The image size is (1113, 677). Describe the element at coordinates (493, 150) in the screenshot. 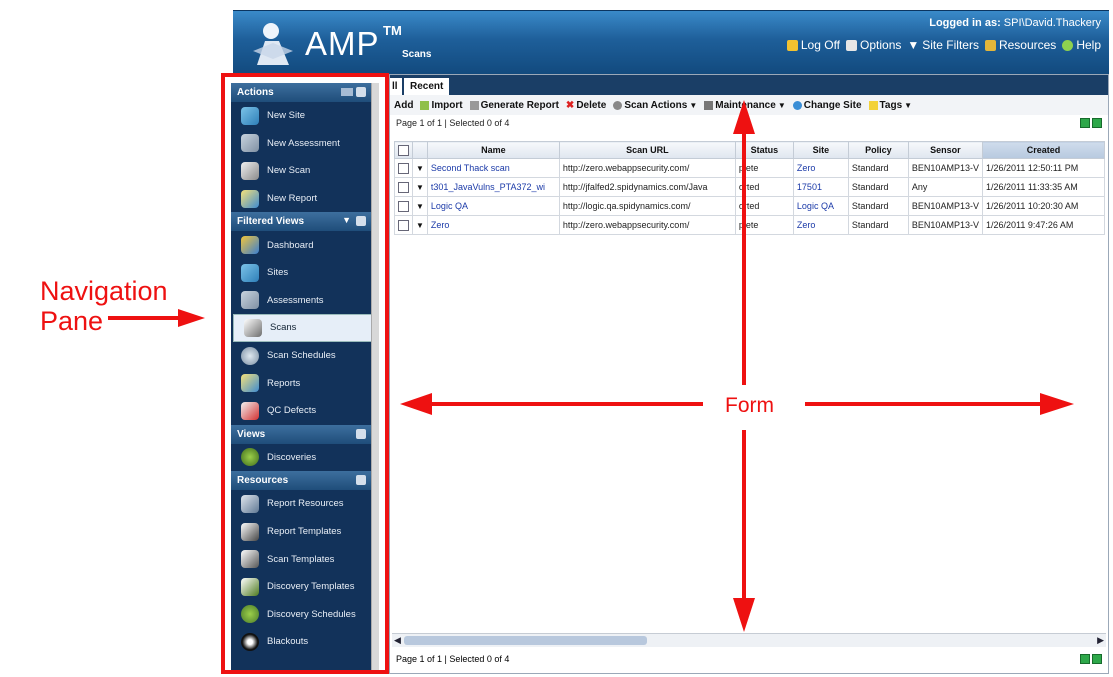

I see `column-header-name: Name` at that location.